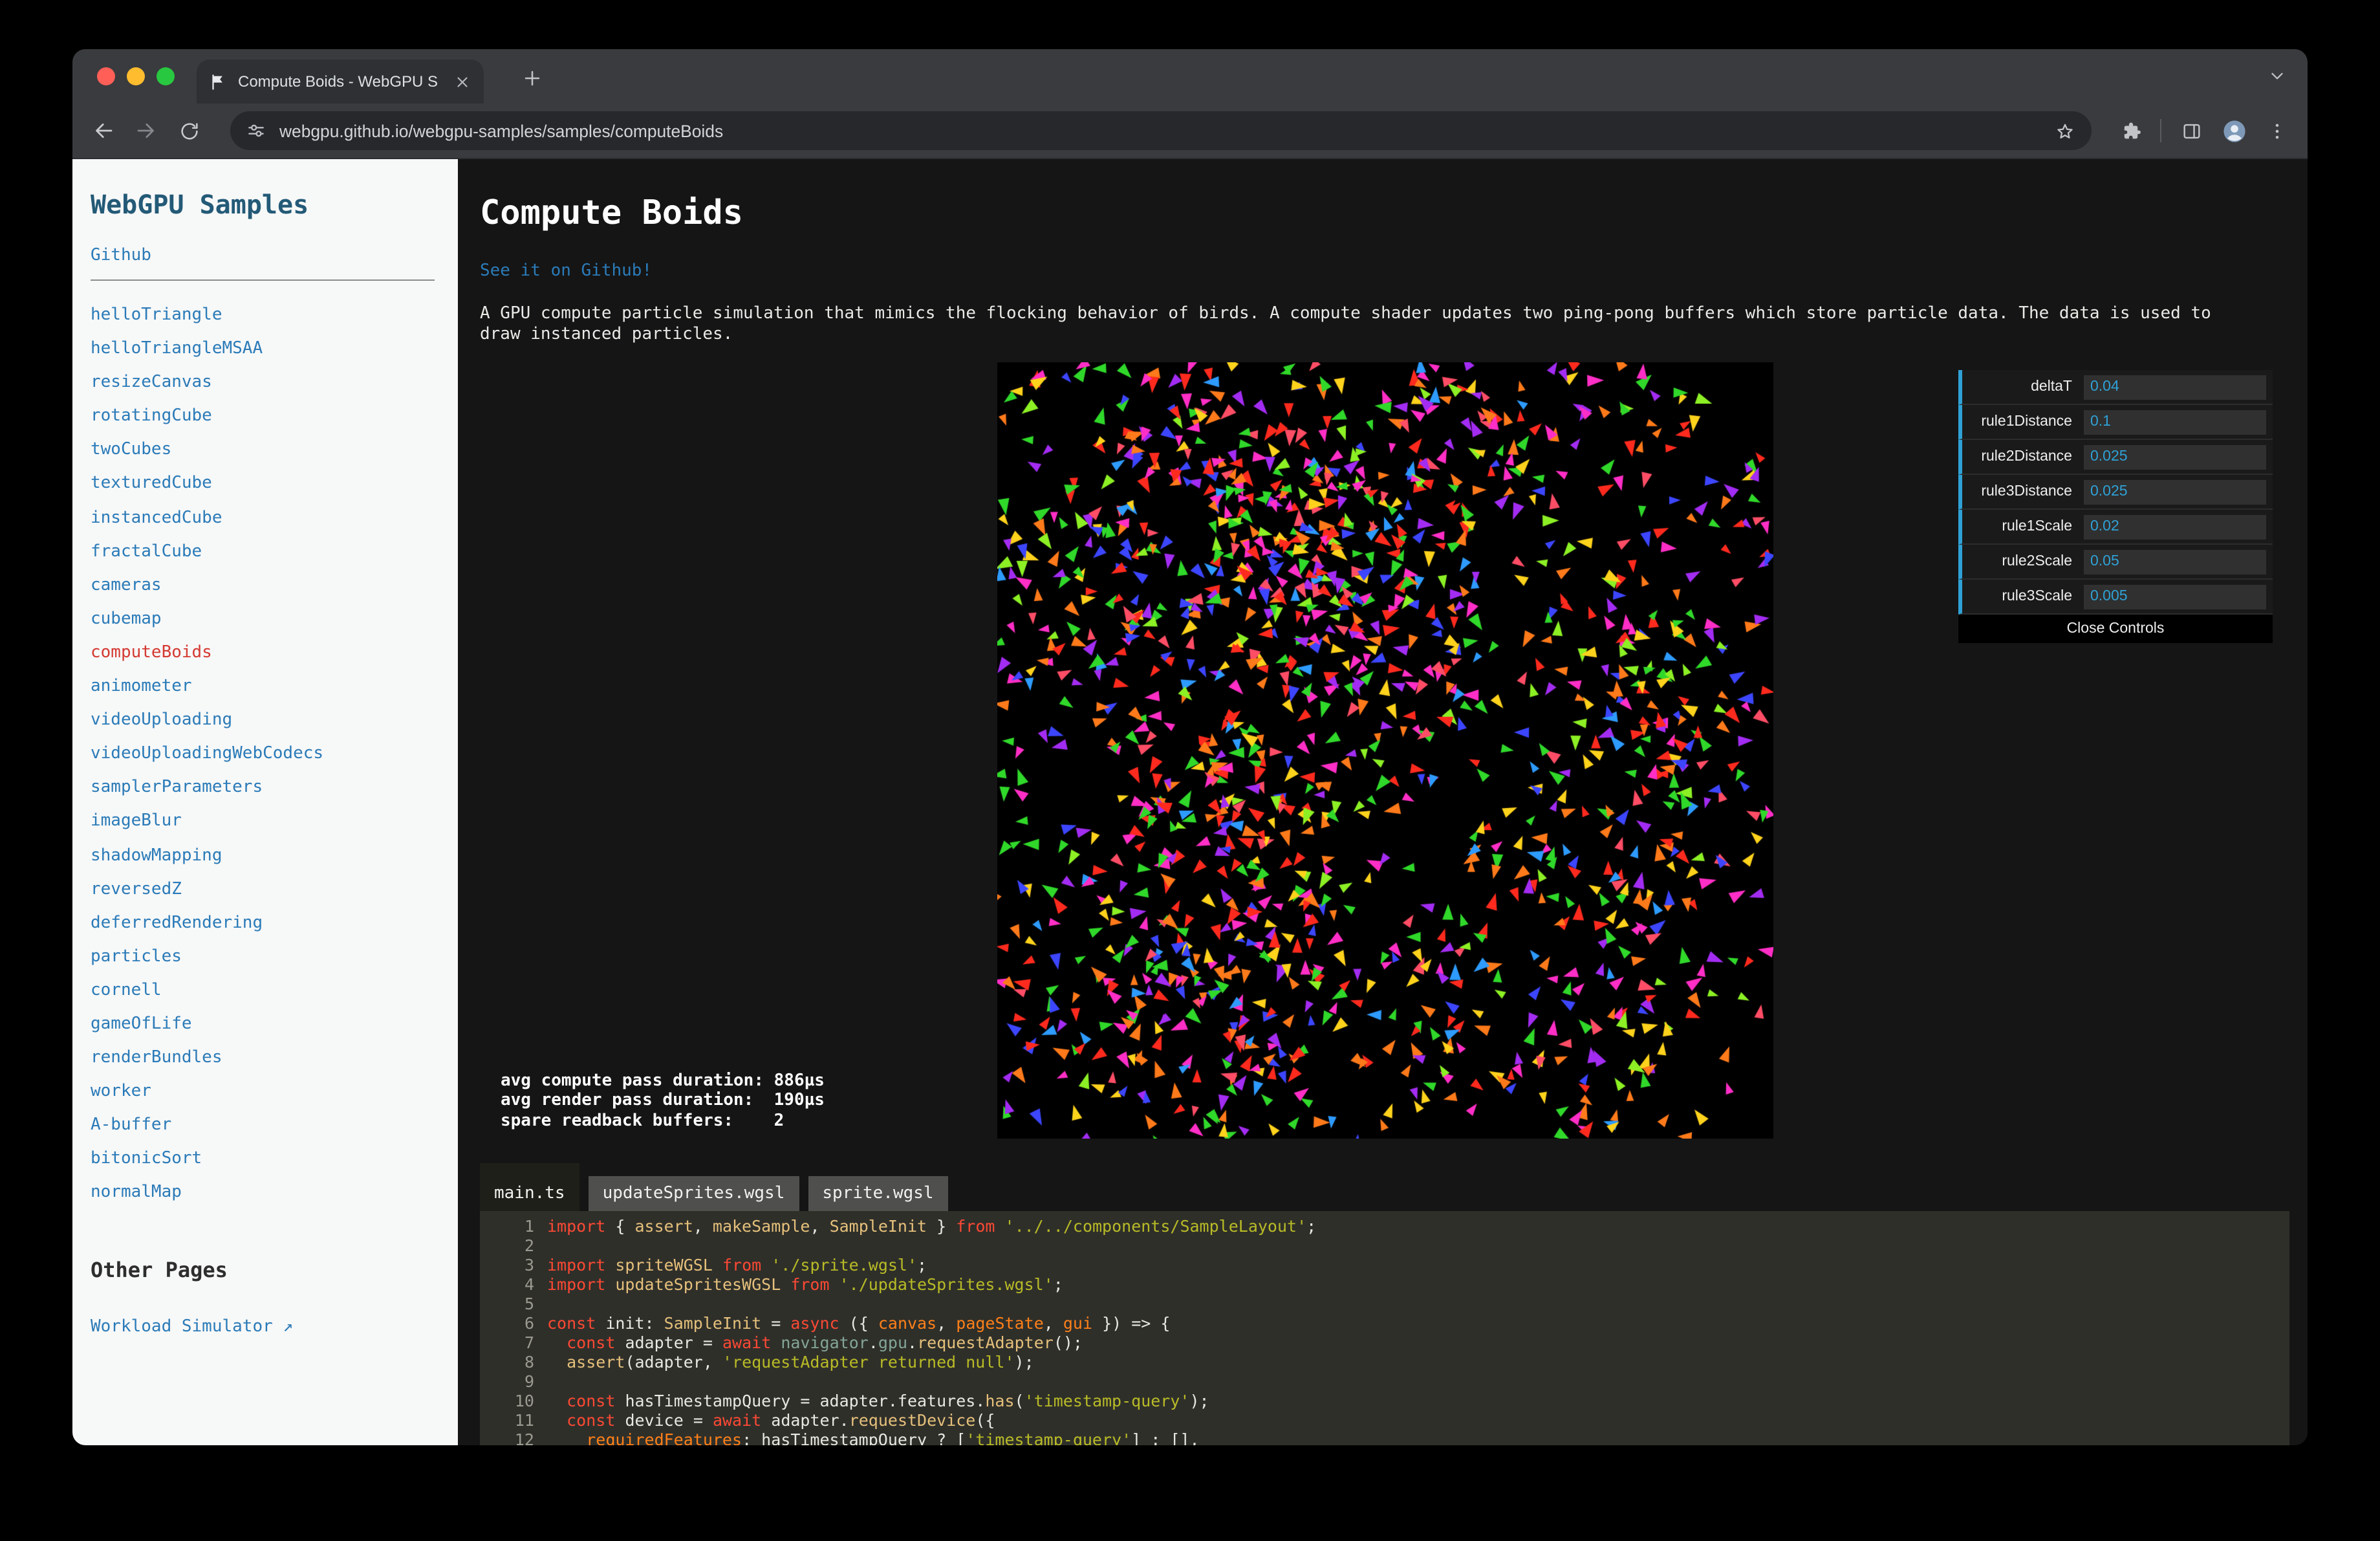 The height and width of the screenshot is (1541, 2380). What do you see at coordinates (2233, 130) in the screenshot?
I see `profile-button` at bounding box center [2233, 130].